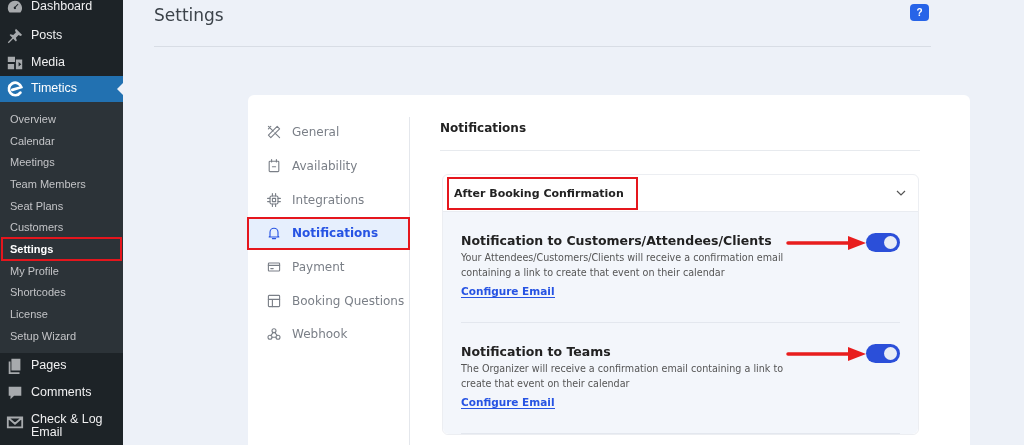 This screenshot has height=445, width=1024. I want to click on submenu-item: Overview, so click(61, 119).